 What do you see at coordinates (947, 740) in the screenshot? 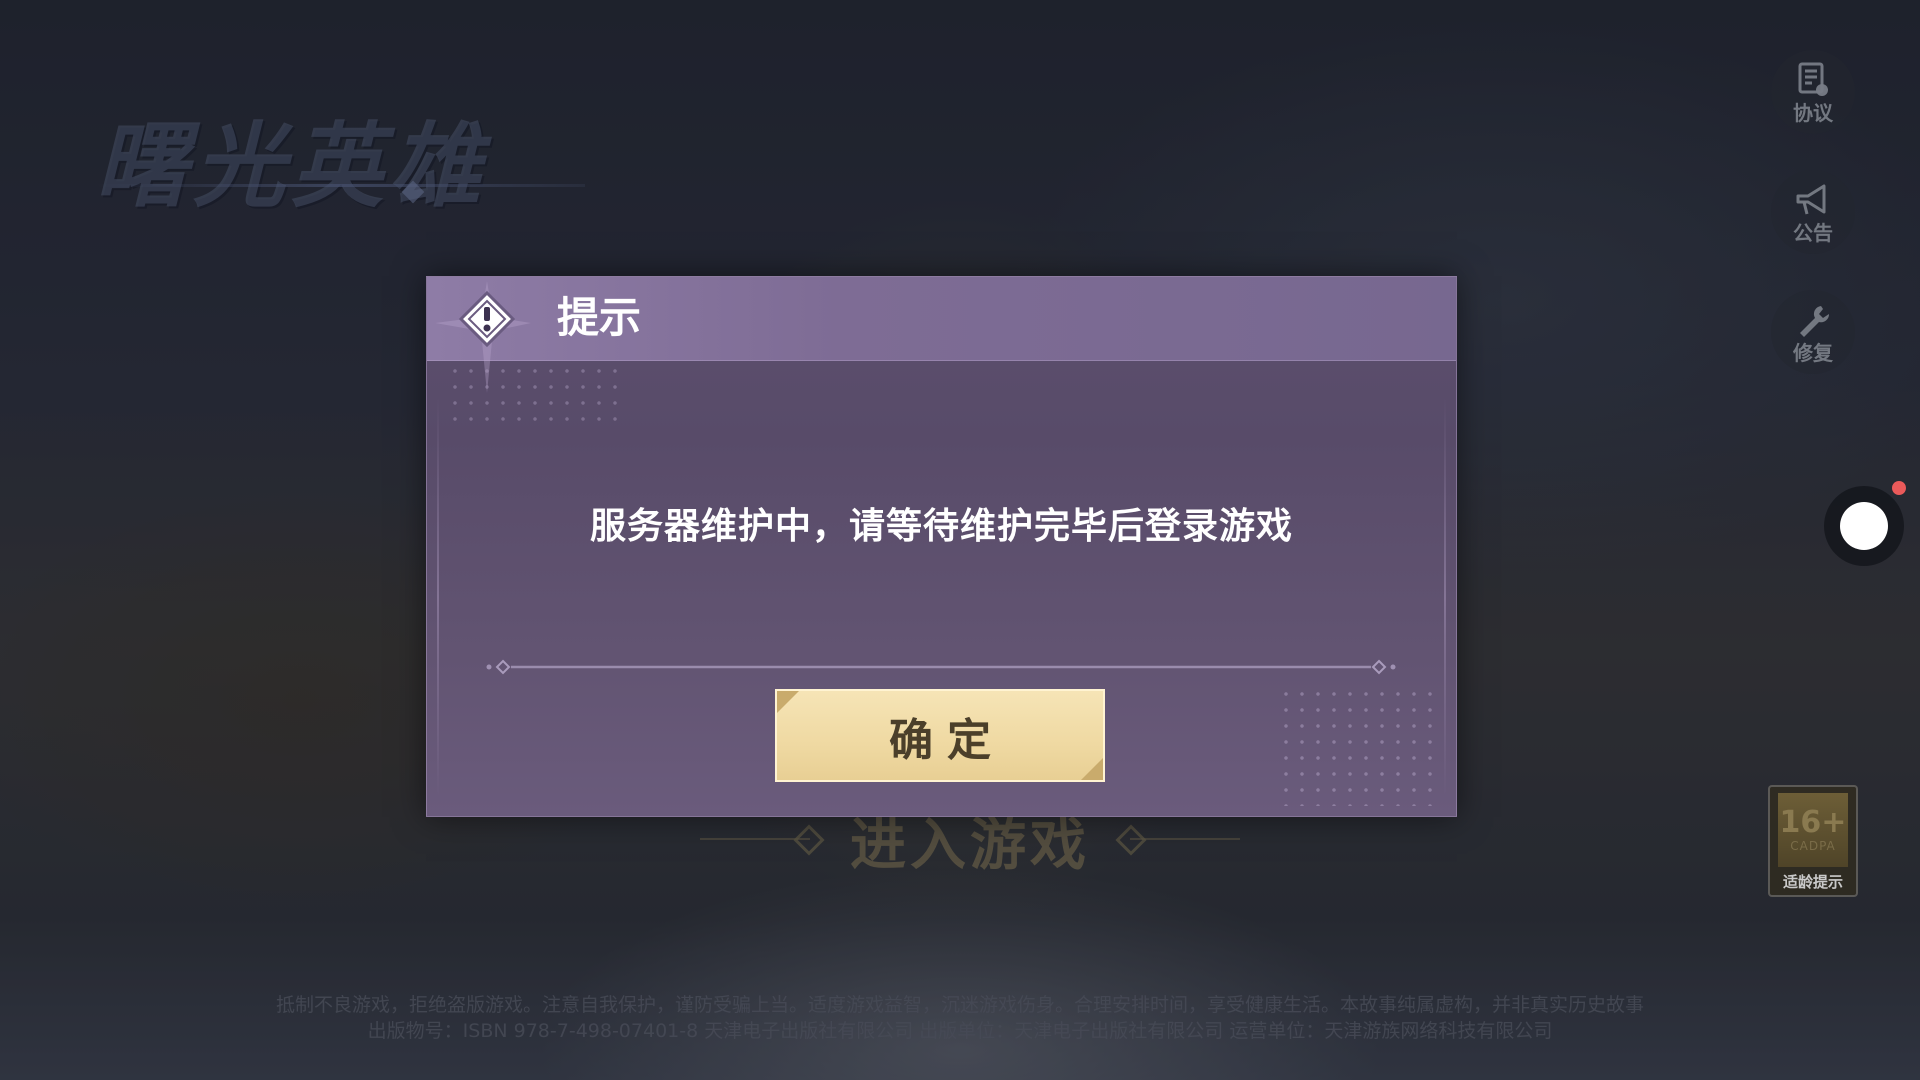
I see `confirm-button-label: 确定` at bounding box center [947, 740].